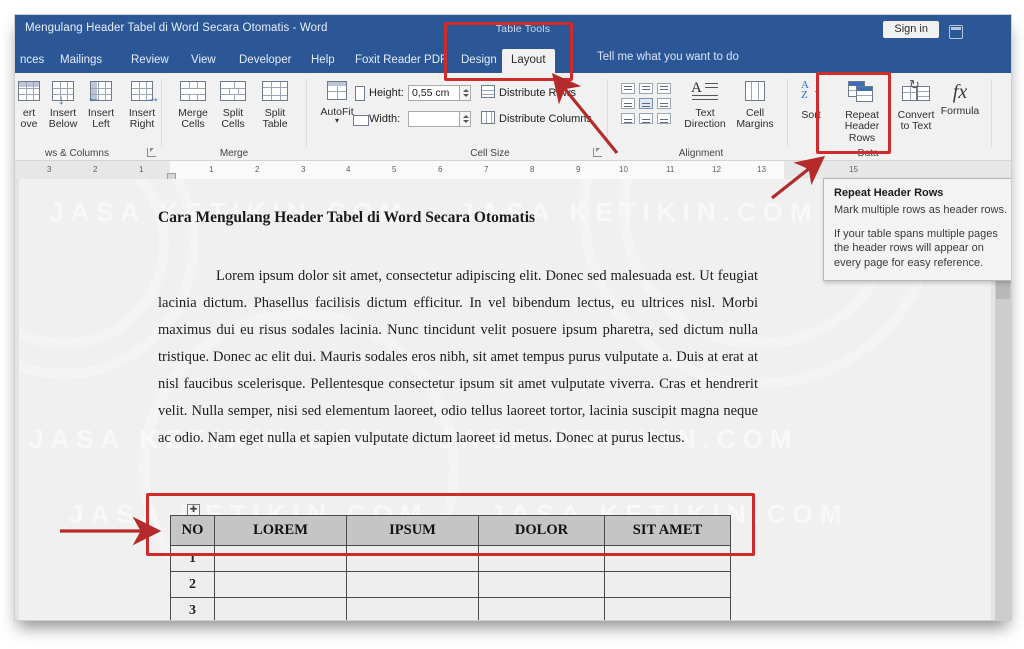 The image size is (1024, 649). What do you see at coordinates (705, 106) in the screenshot?
I see `text-direction-button: A Text Direction` at bounding box center [705, 106].